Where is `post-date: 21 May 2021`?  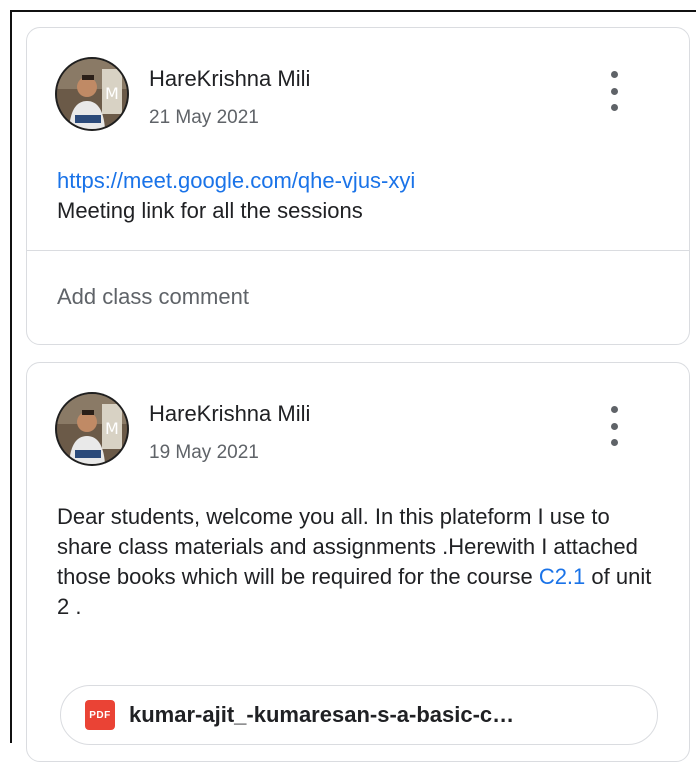
post-date: 21 May 2021 is located at coordinates (204, 117).